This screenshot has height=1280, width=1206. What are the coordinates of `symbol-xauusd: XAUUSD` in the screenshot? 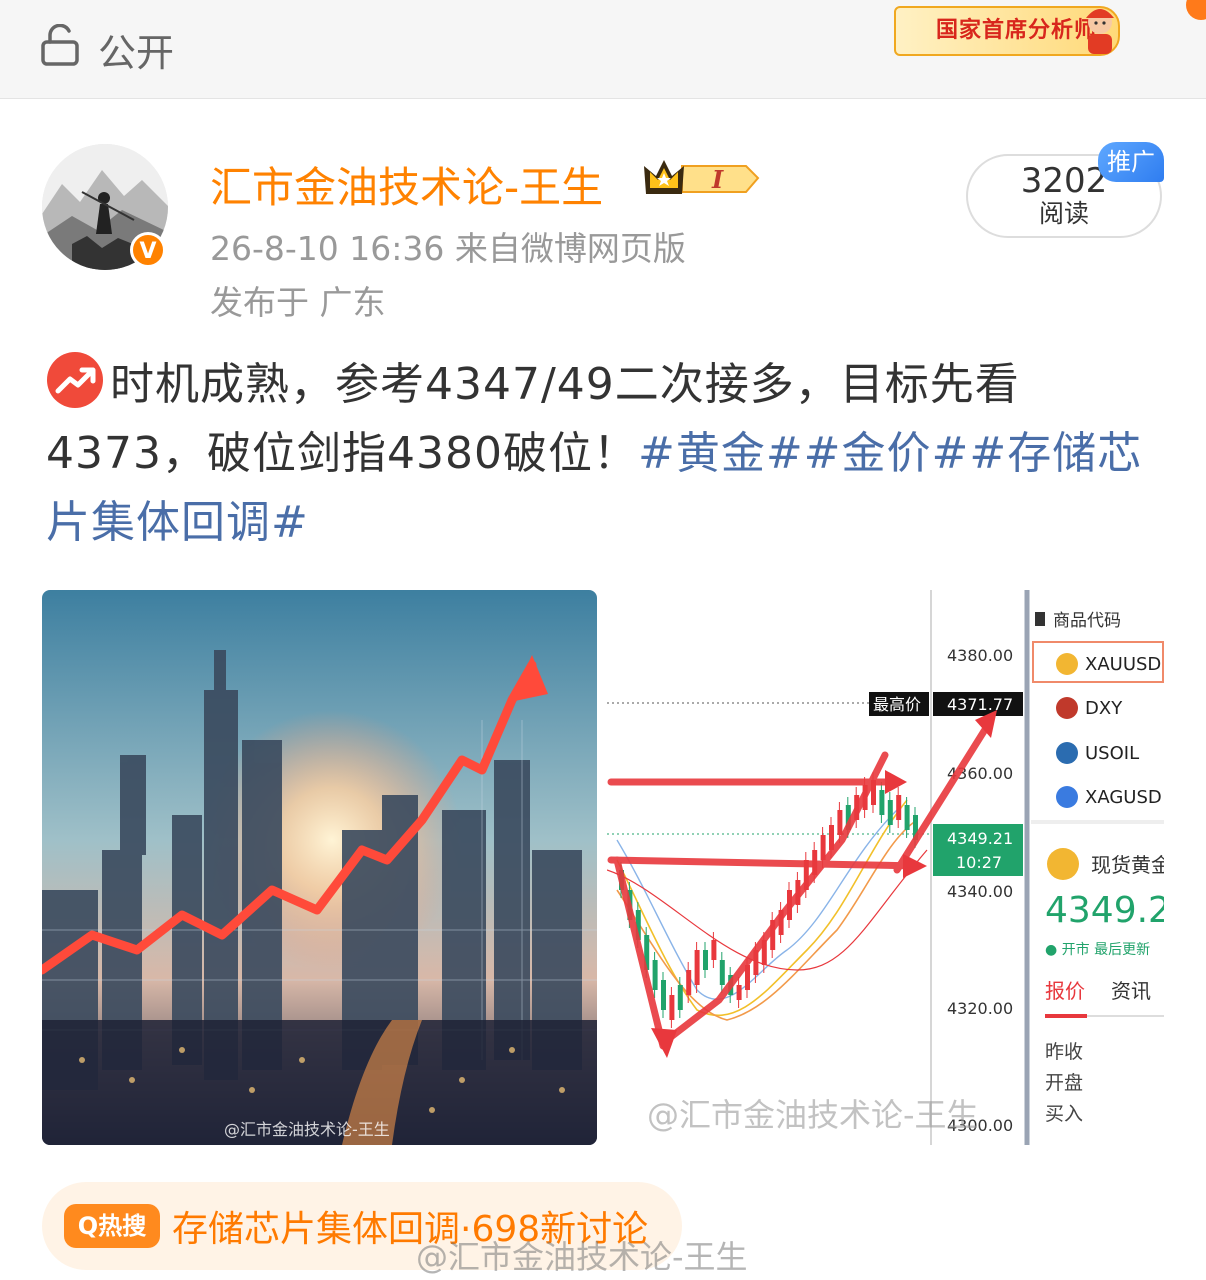 It's located at (1123, 664).